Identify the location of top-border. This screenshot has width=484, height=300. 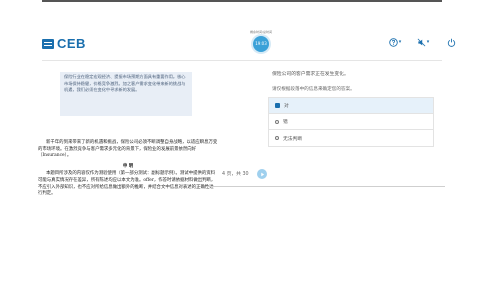
(242, 1).